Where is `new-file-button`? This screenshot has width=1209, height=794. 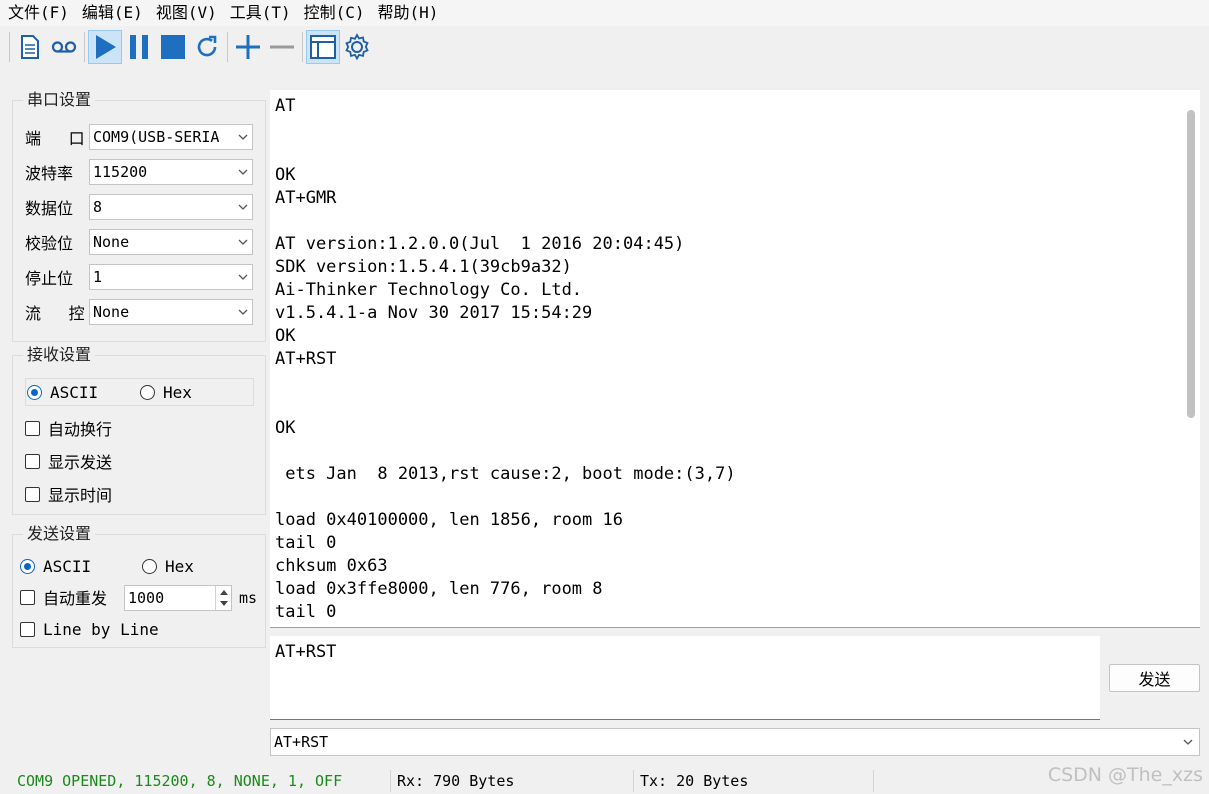 new-file-button is located at coordinates (30, 47).